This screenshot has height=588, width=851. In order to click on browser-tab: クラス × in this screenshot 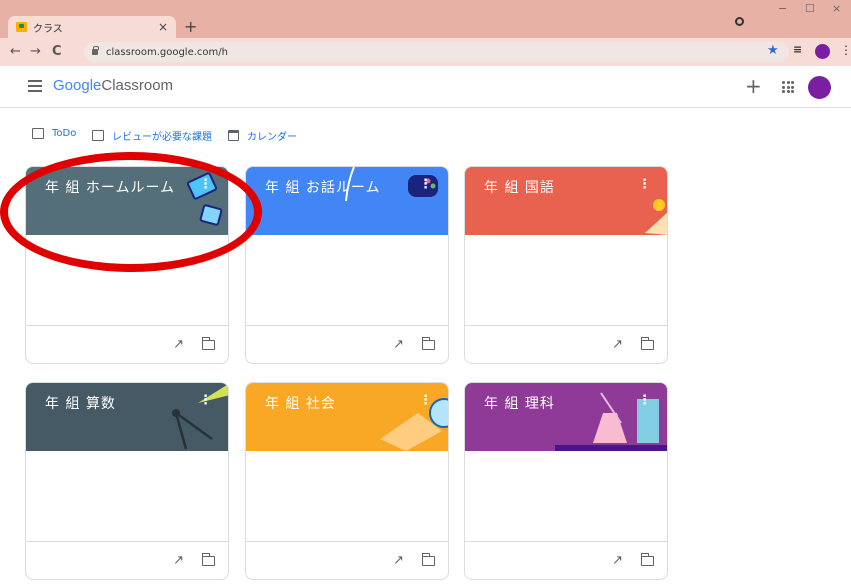, I will do `click(92, 27)`.